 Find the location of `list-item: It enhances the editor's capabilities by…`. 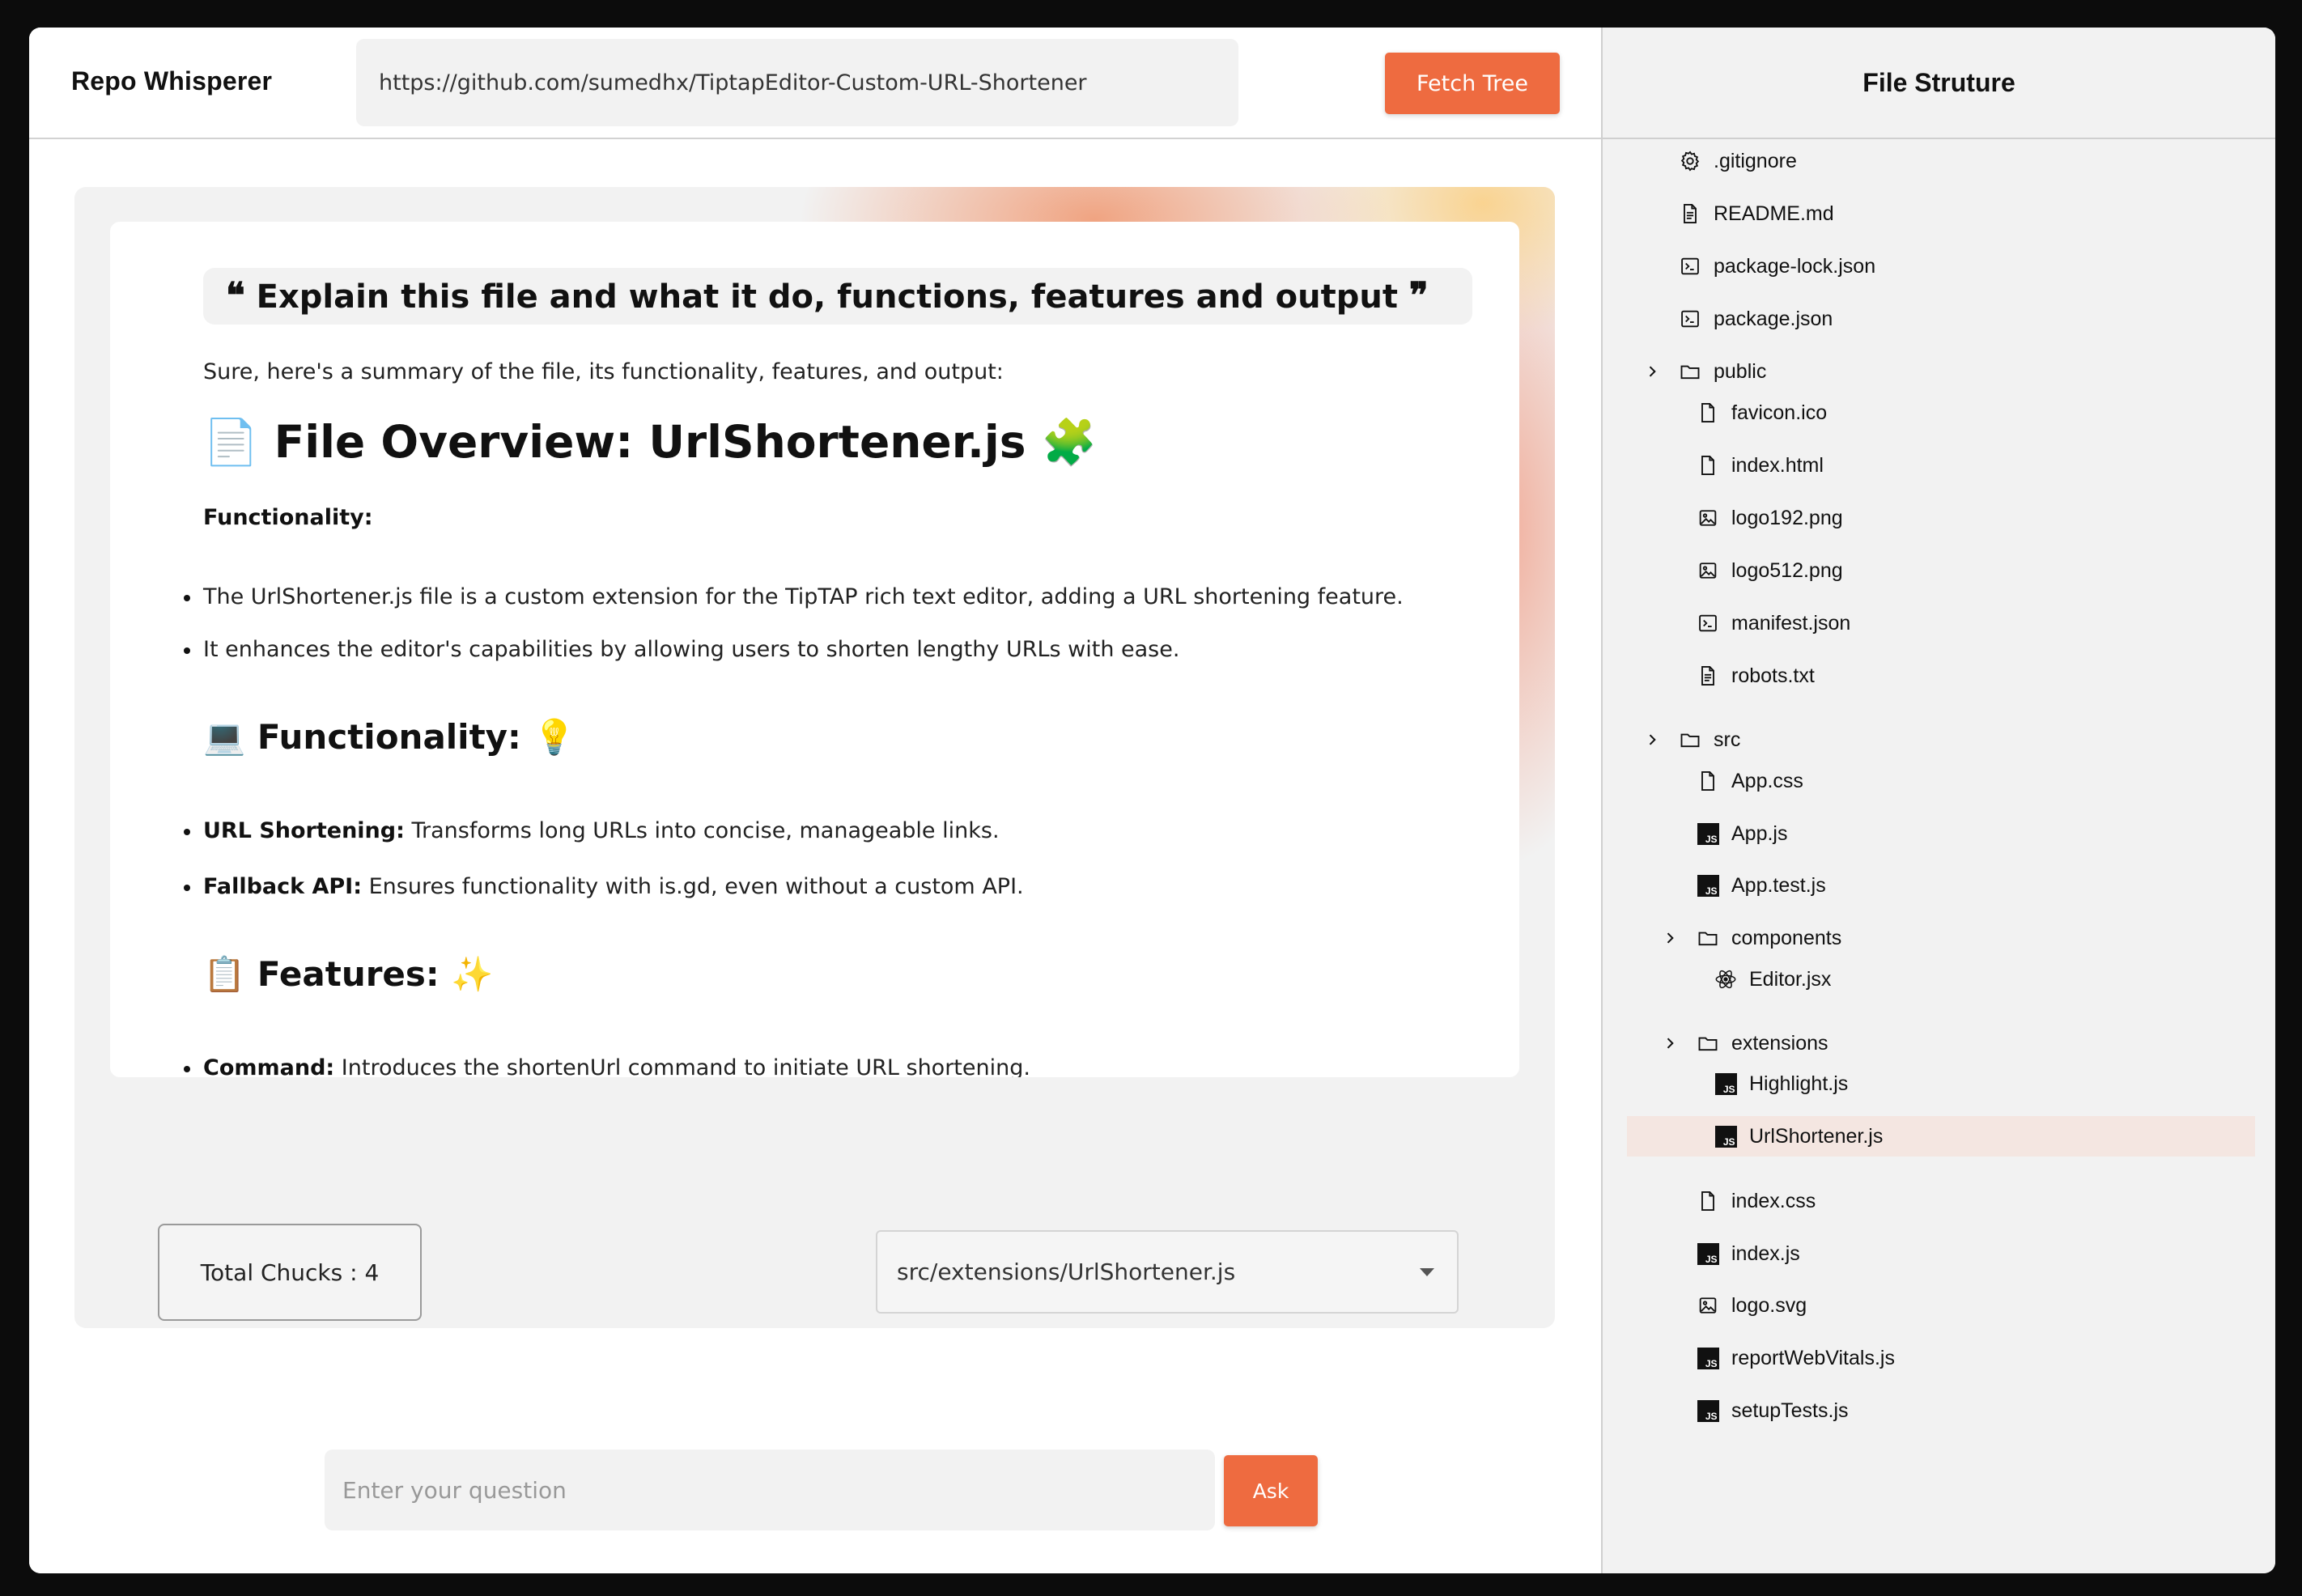

list-item: It enhances the editor's capabilities by… is located at coordinates (681, 649).